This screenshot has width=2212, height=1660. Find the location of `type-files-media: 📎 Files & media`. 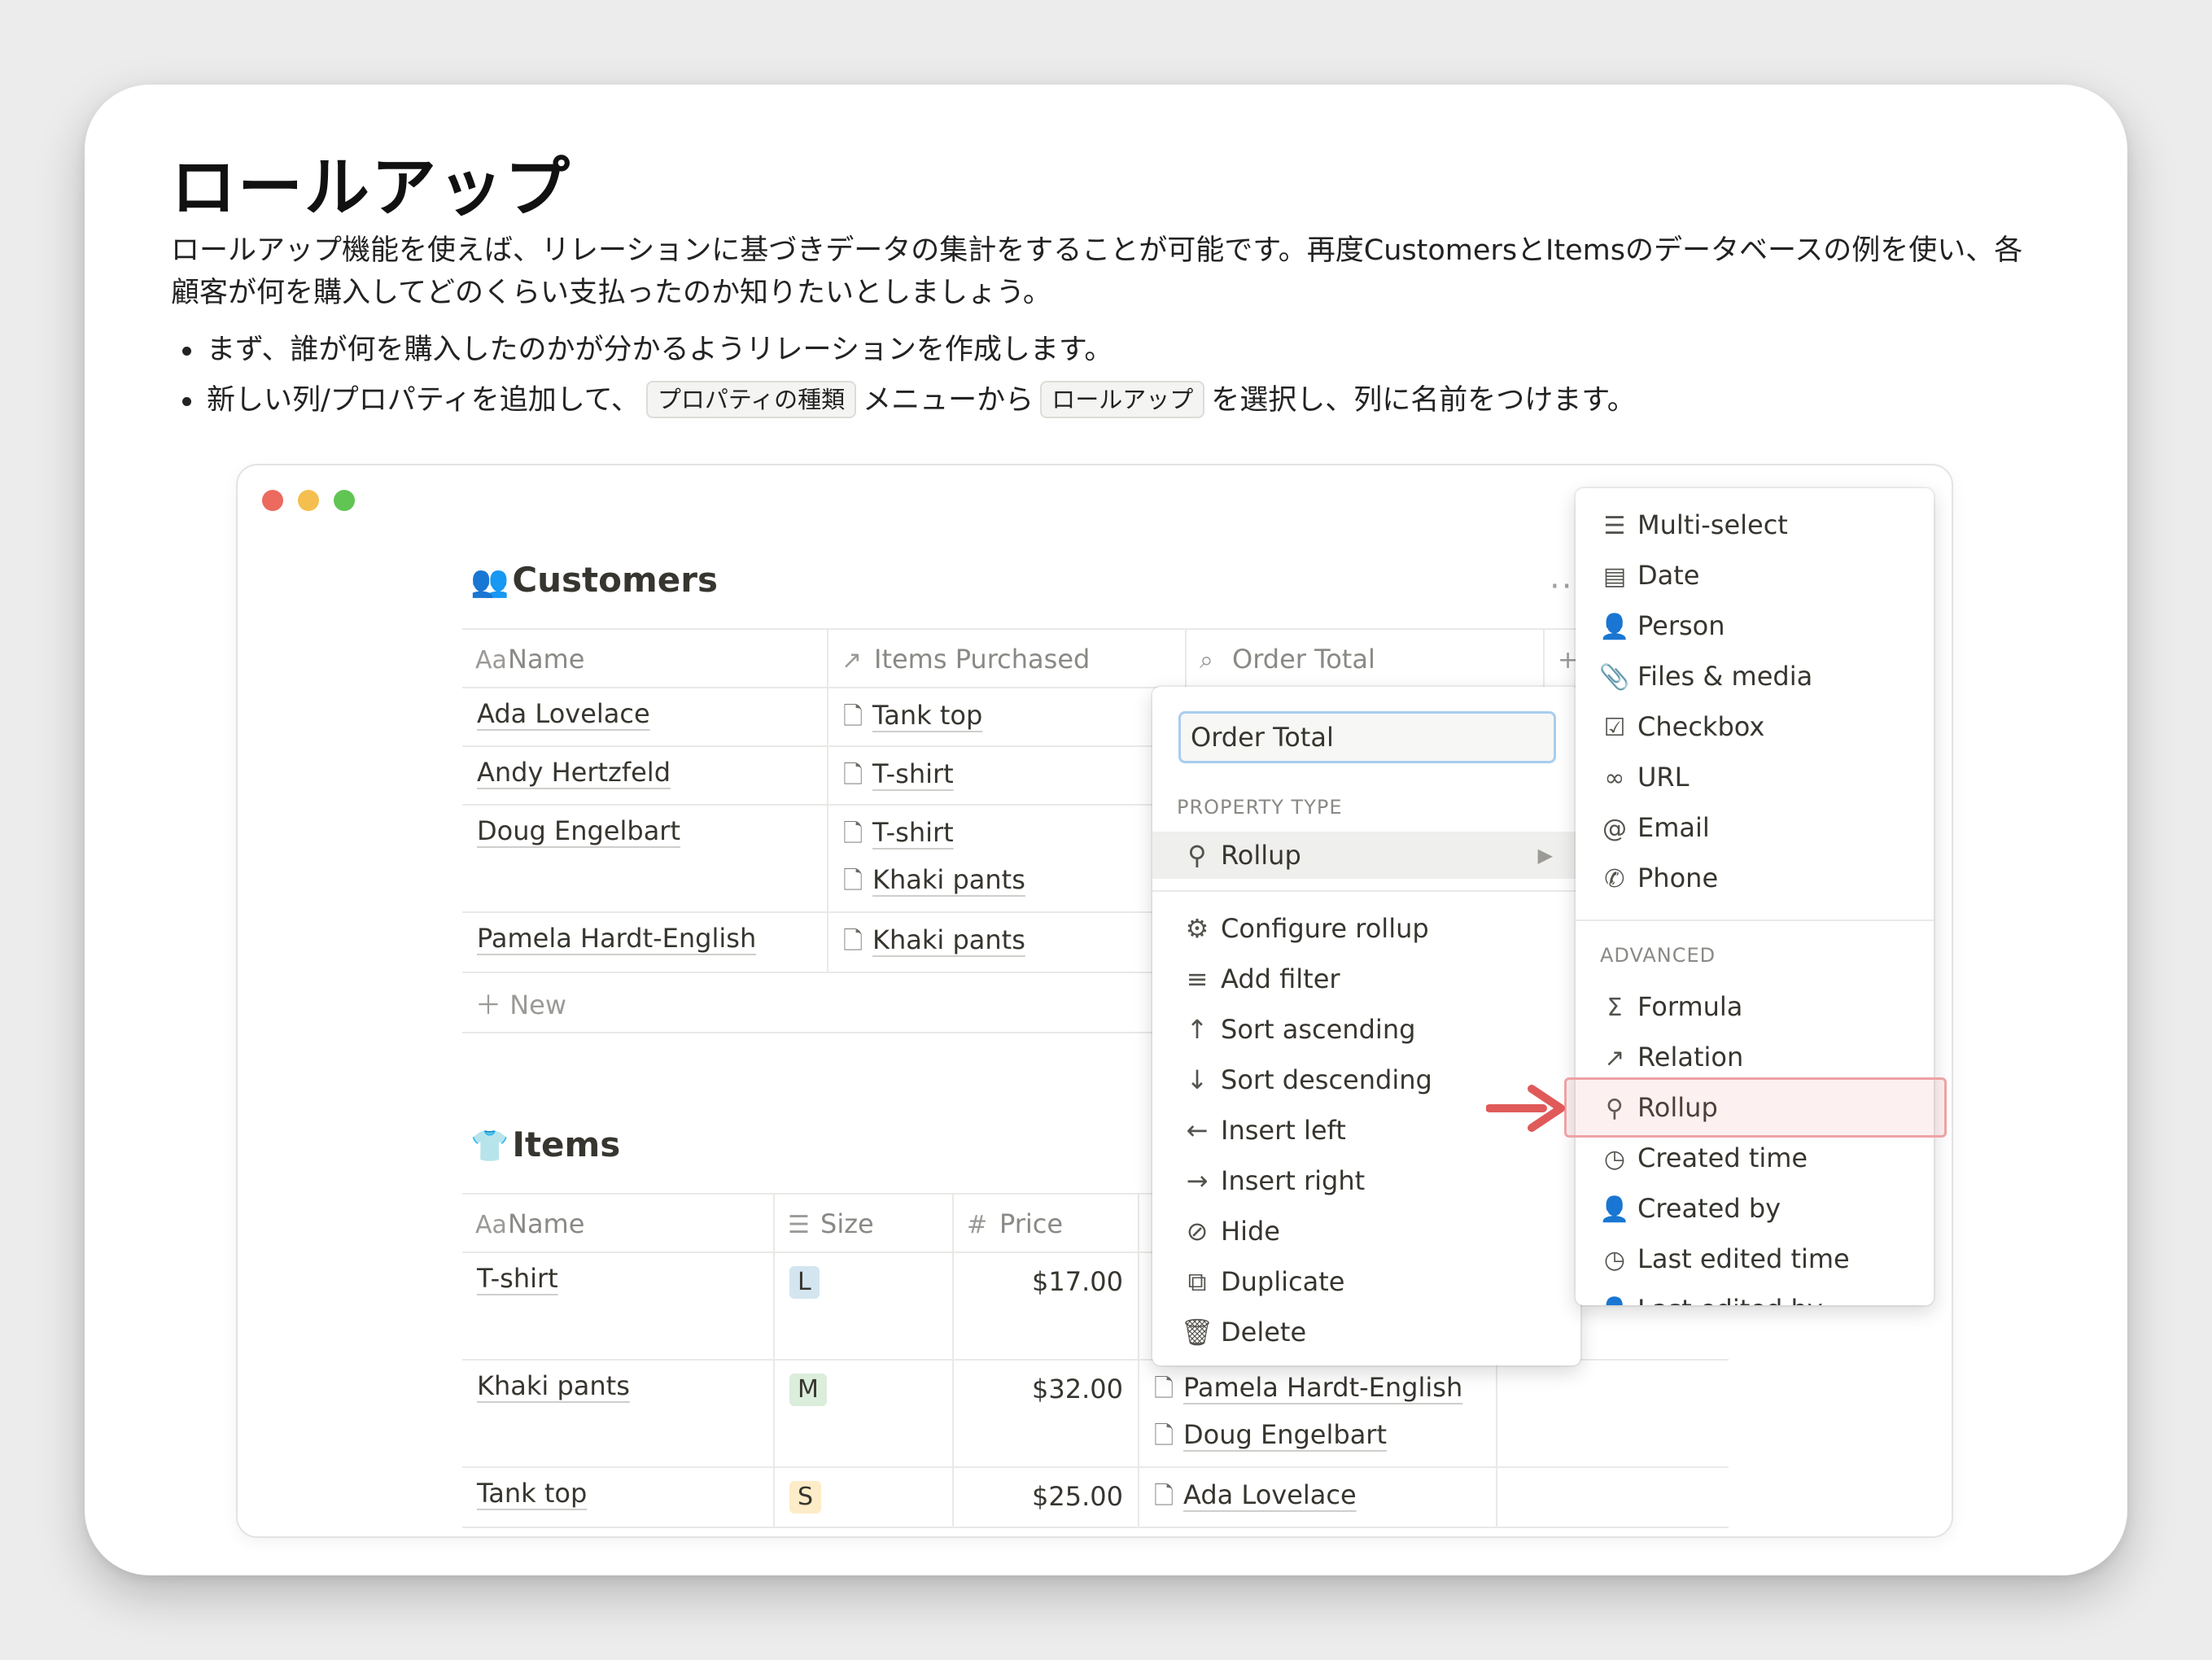

type-files-media: 📎 Files & media is located at coordinates (1755, 676).